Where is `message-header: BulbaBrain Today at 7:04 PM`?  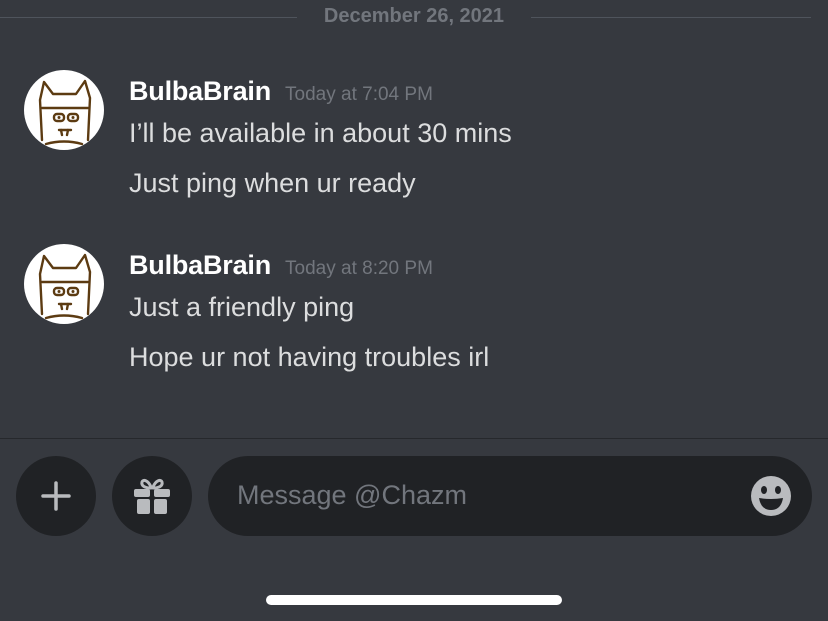 message-header: BulbaBrain Today at 7:04 PM is located at coordinates (281, 91).